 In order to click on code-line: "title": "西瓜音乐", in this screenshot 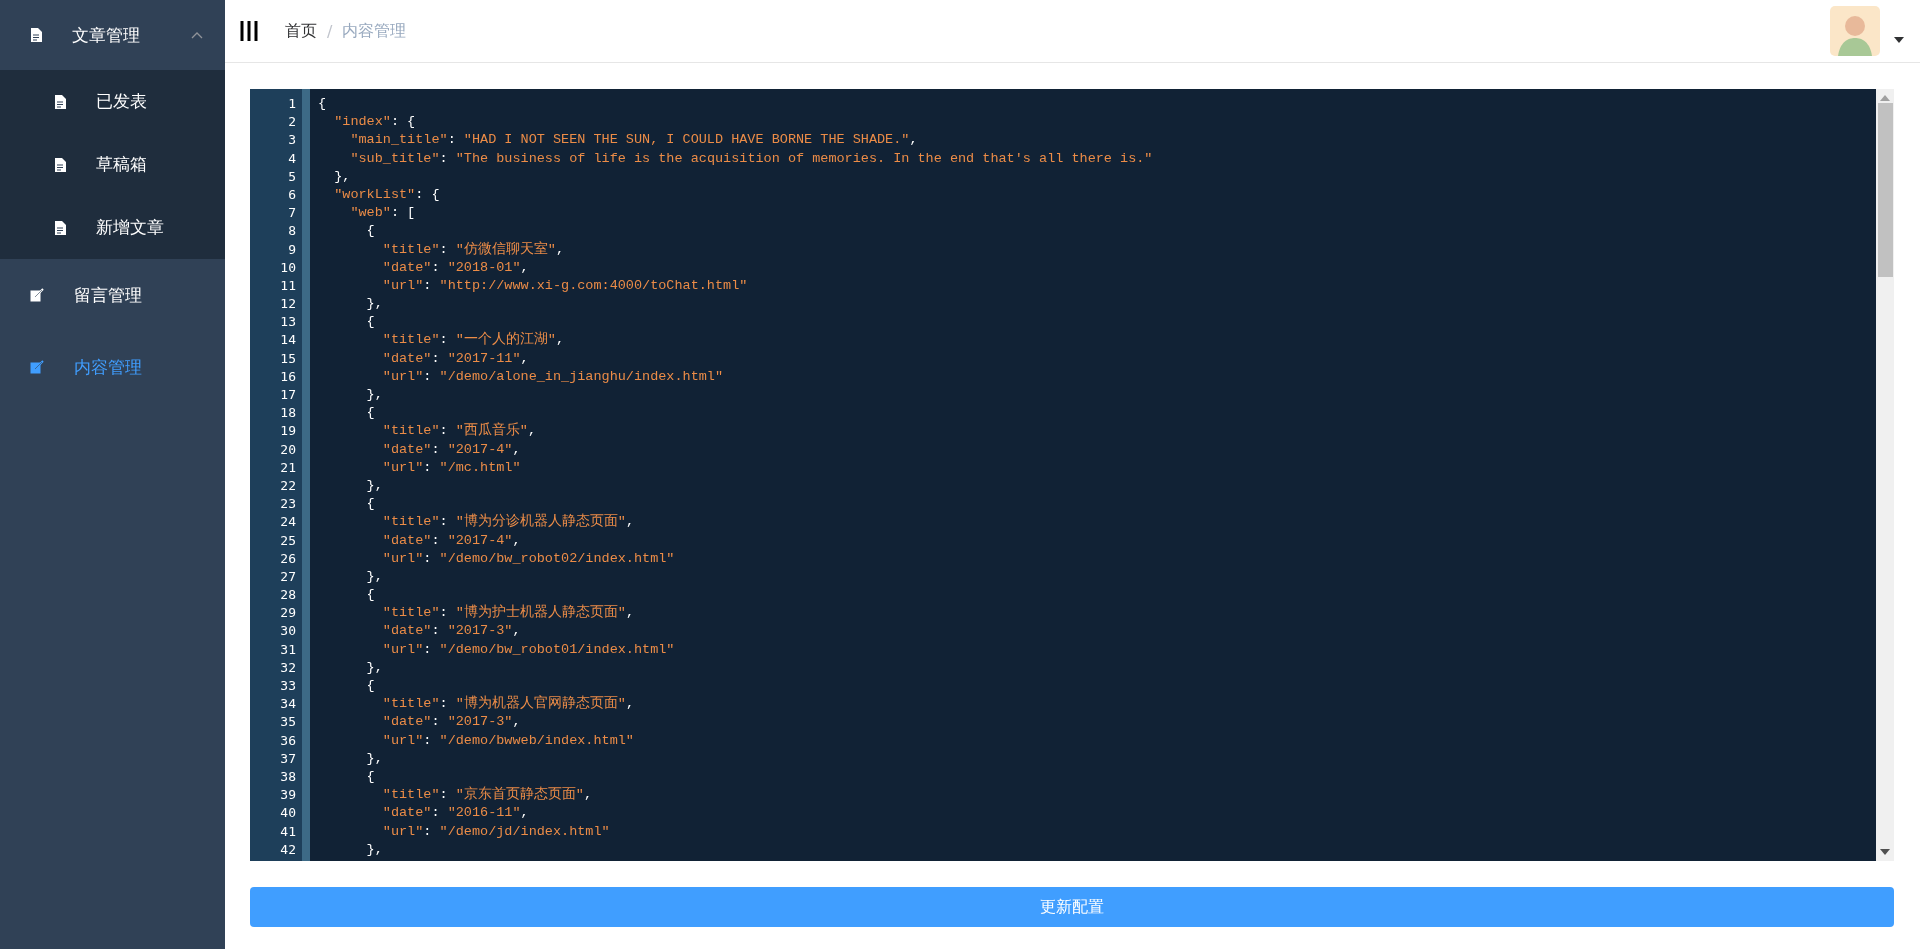, I will do `click(459, 431)`.